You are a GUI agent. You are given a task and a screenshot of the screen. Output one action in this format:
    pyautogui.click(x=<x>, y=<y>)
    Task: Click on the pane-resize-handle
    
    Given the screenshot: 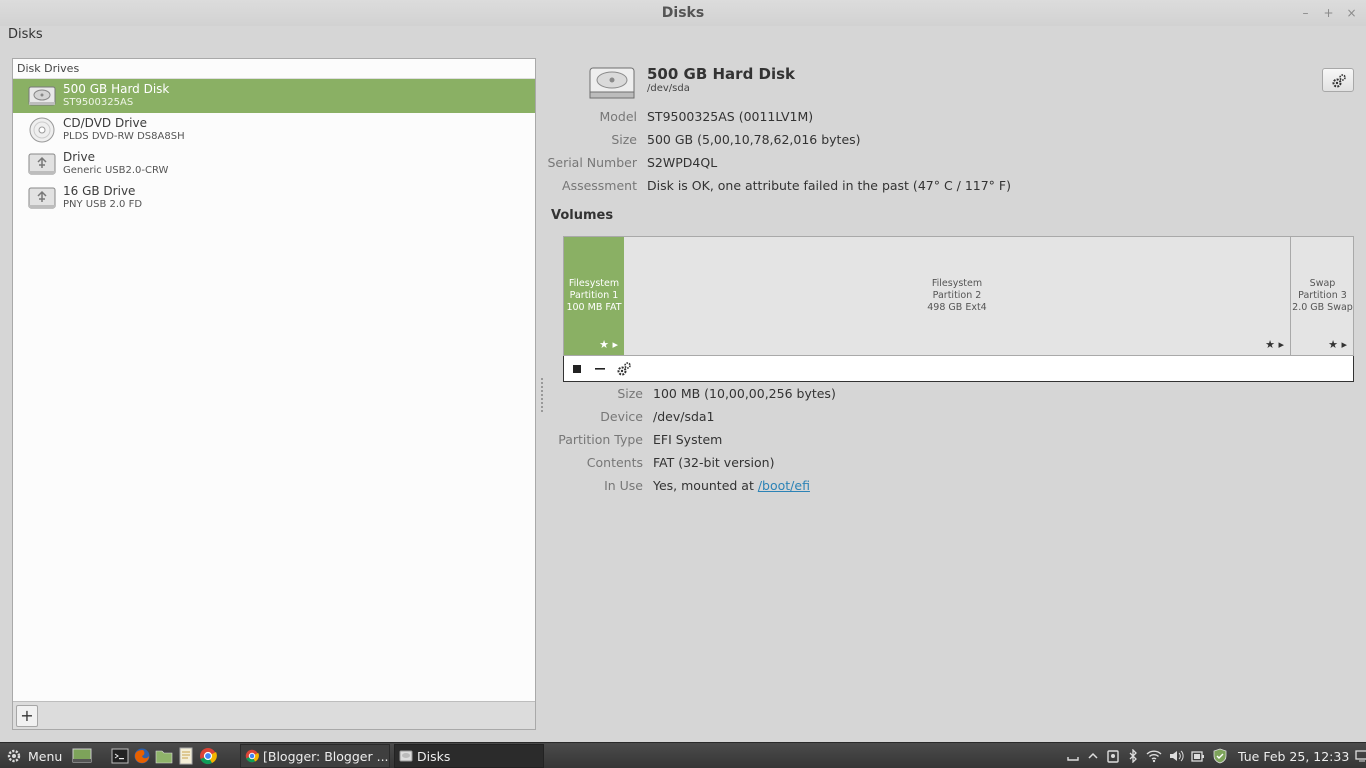 What is the action you would take?
    pyautogui.click(x=543, y=395)
    